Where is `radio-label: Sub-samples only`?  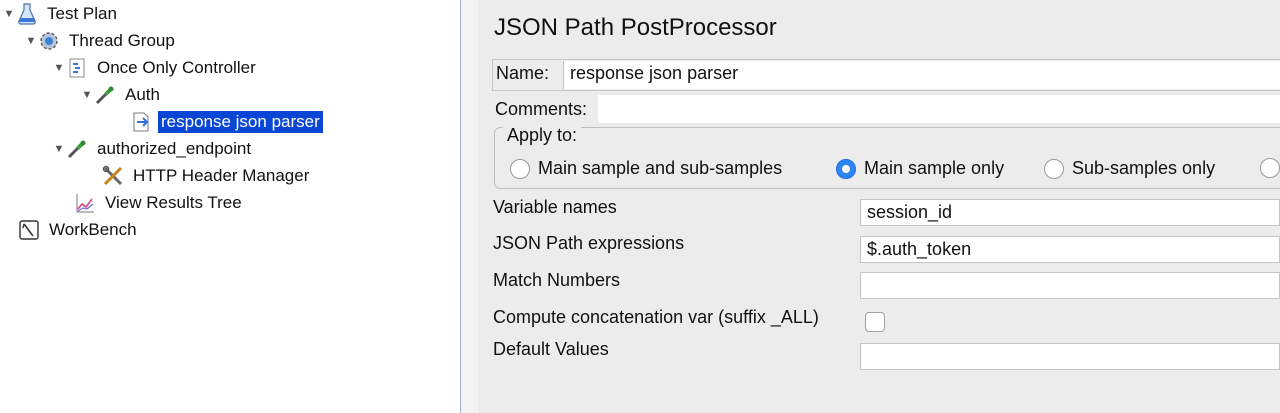
radio-label: Sub-samples only is located at coordinates (1144, 168).